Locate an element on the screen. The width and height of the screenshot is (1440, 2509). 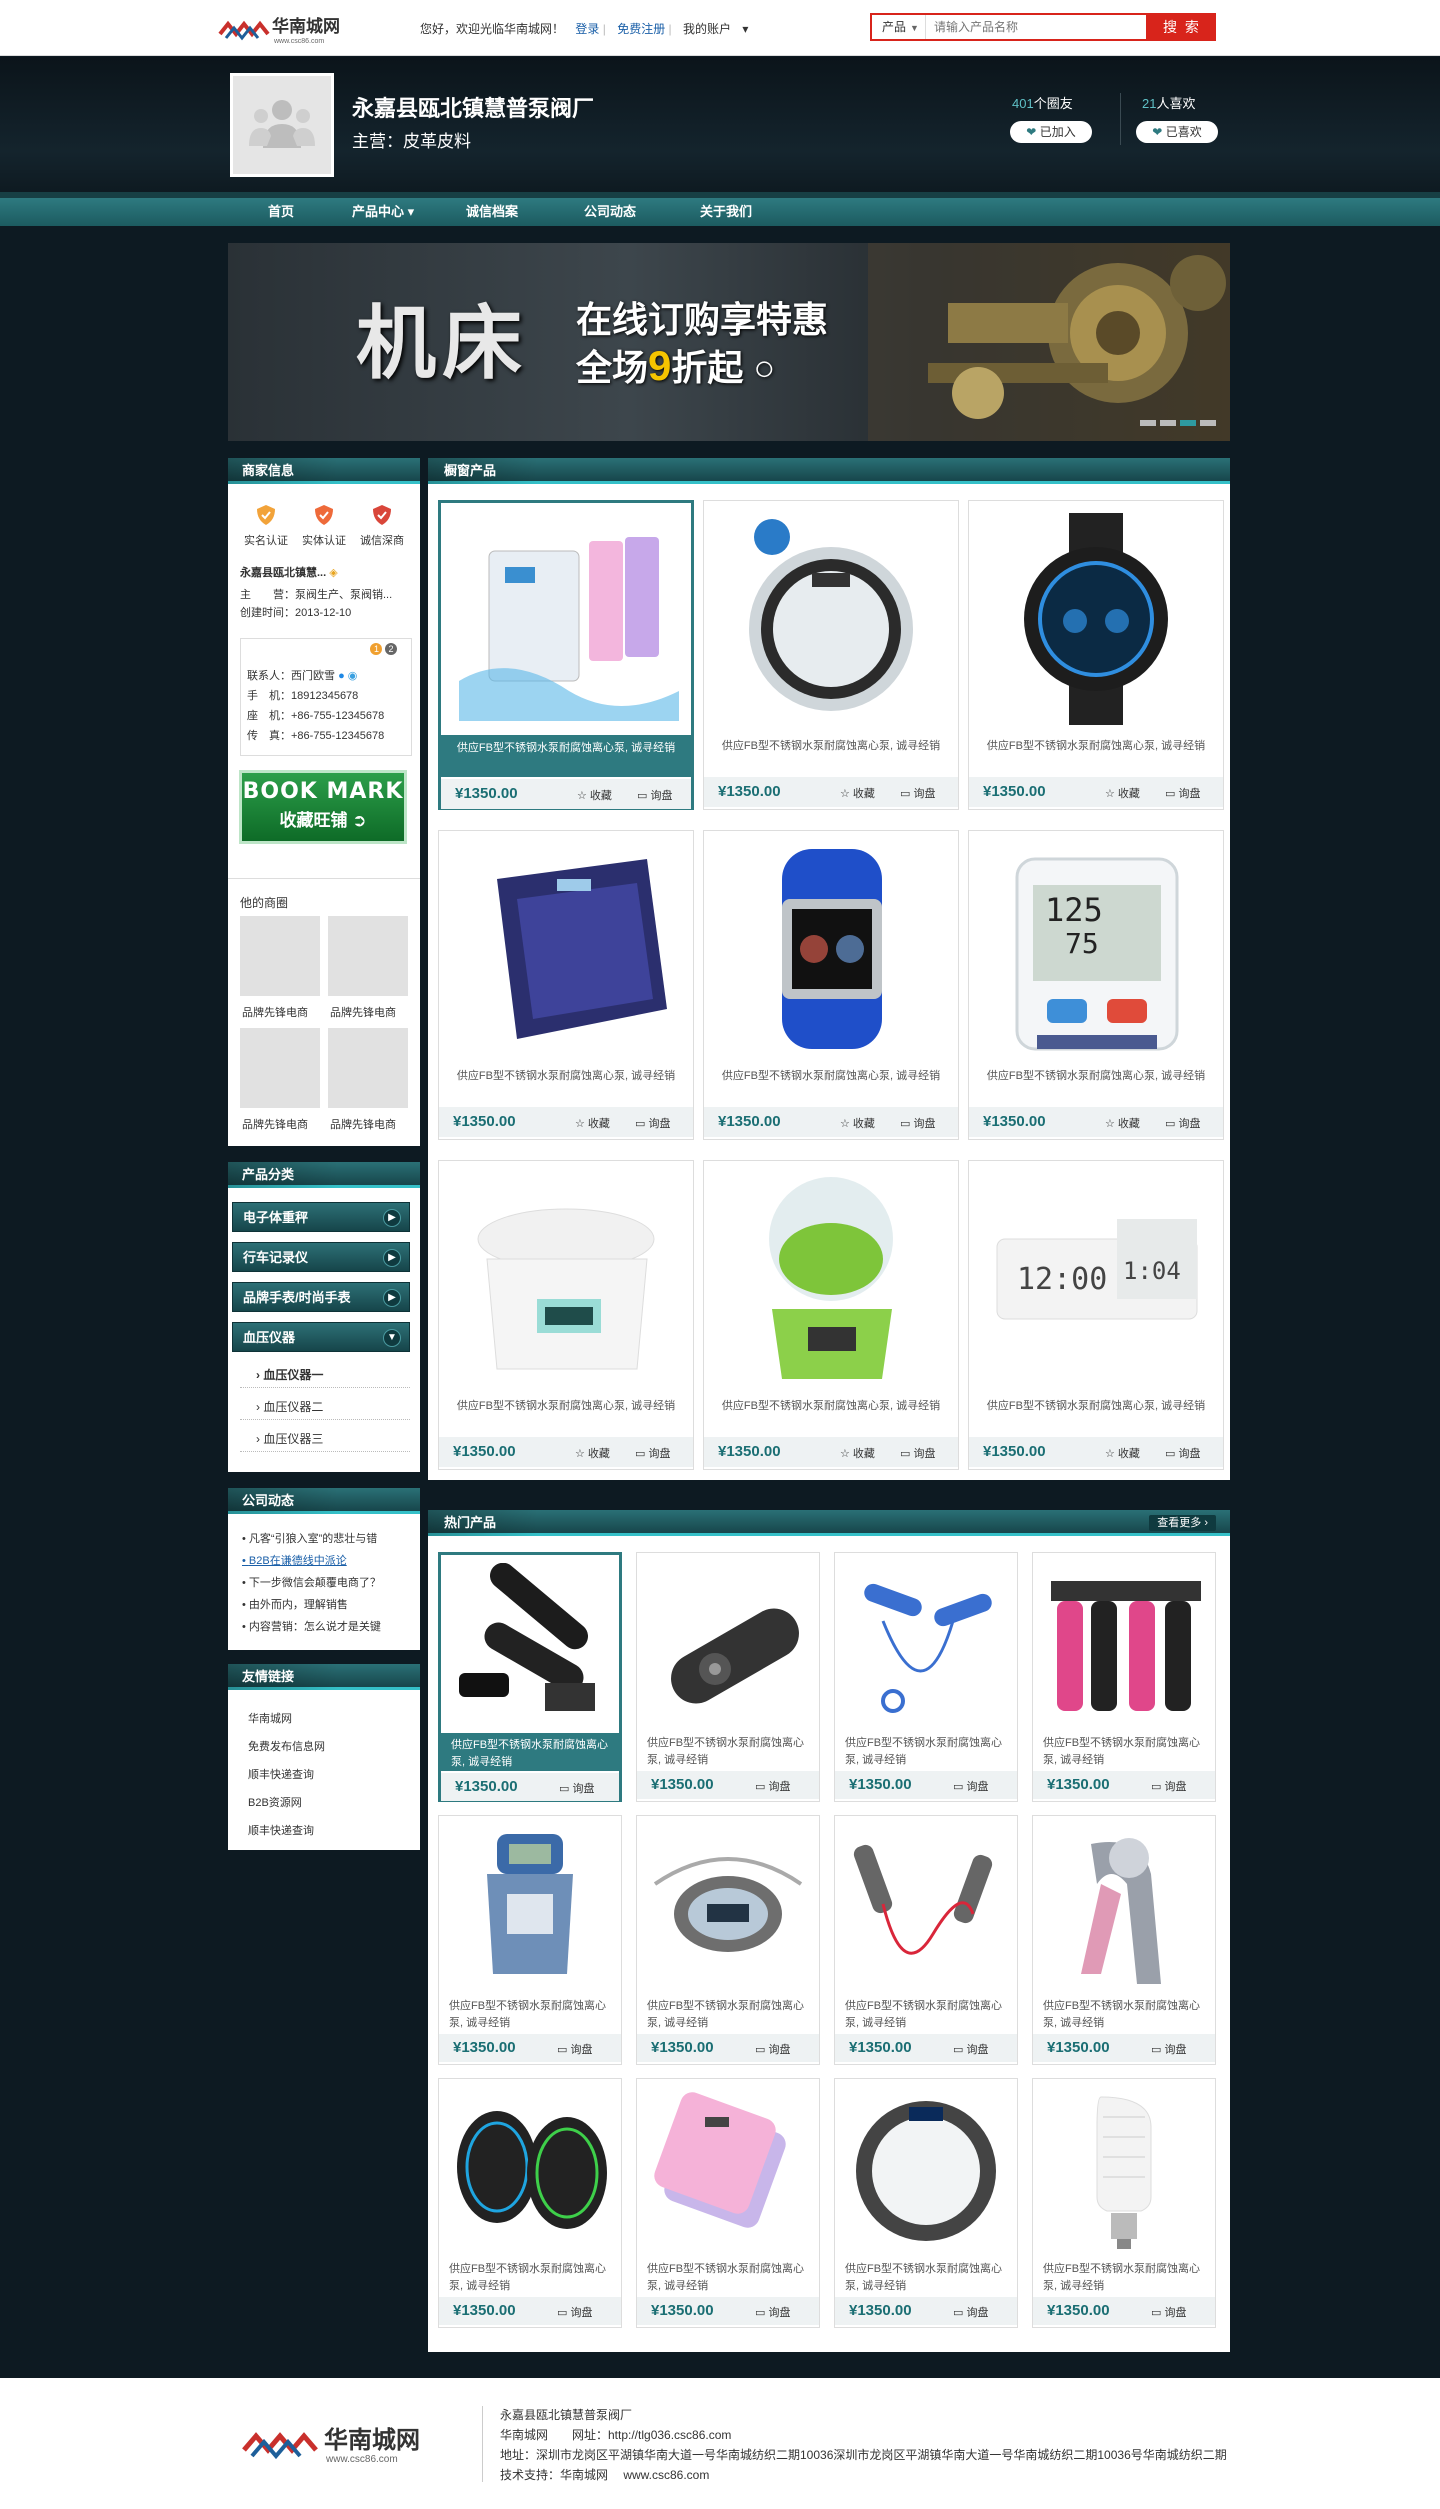
news-item: • 下一步微信会颠覆电商了？ is located at coordinates (311, 1582).